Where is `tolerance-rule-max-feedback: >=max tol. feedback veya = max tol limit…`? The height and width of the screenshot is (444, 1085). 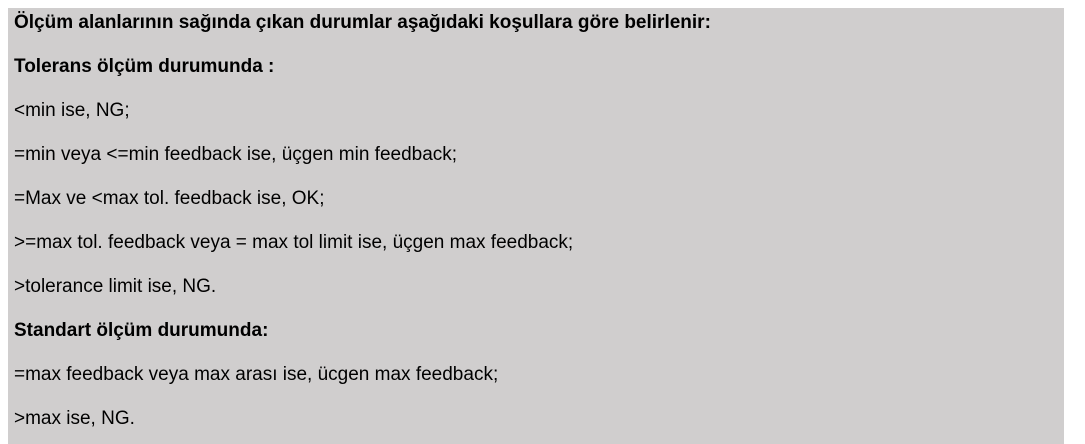 tolerance-rule-max-feedback: >=max tol. feedback veya = max tol limit… is located at coordinates (294, 242).